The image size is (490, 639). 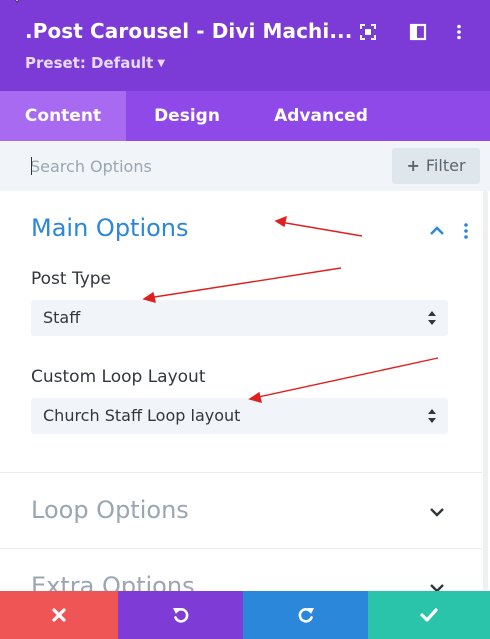 I want to click on undo-icon, so click(x=180, y=615).